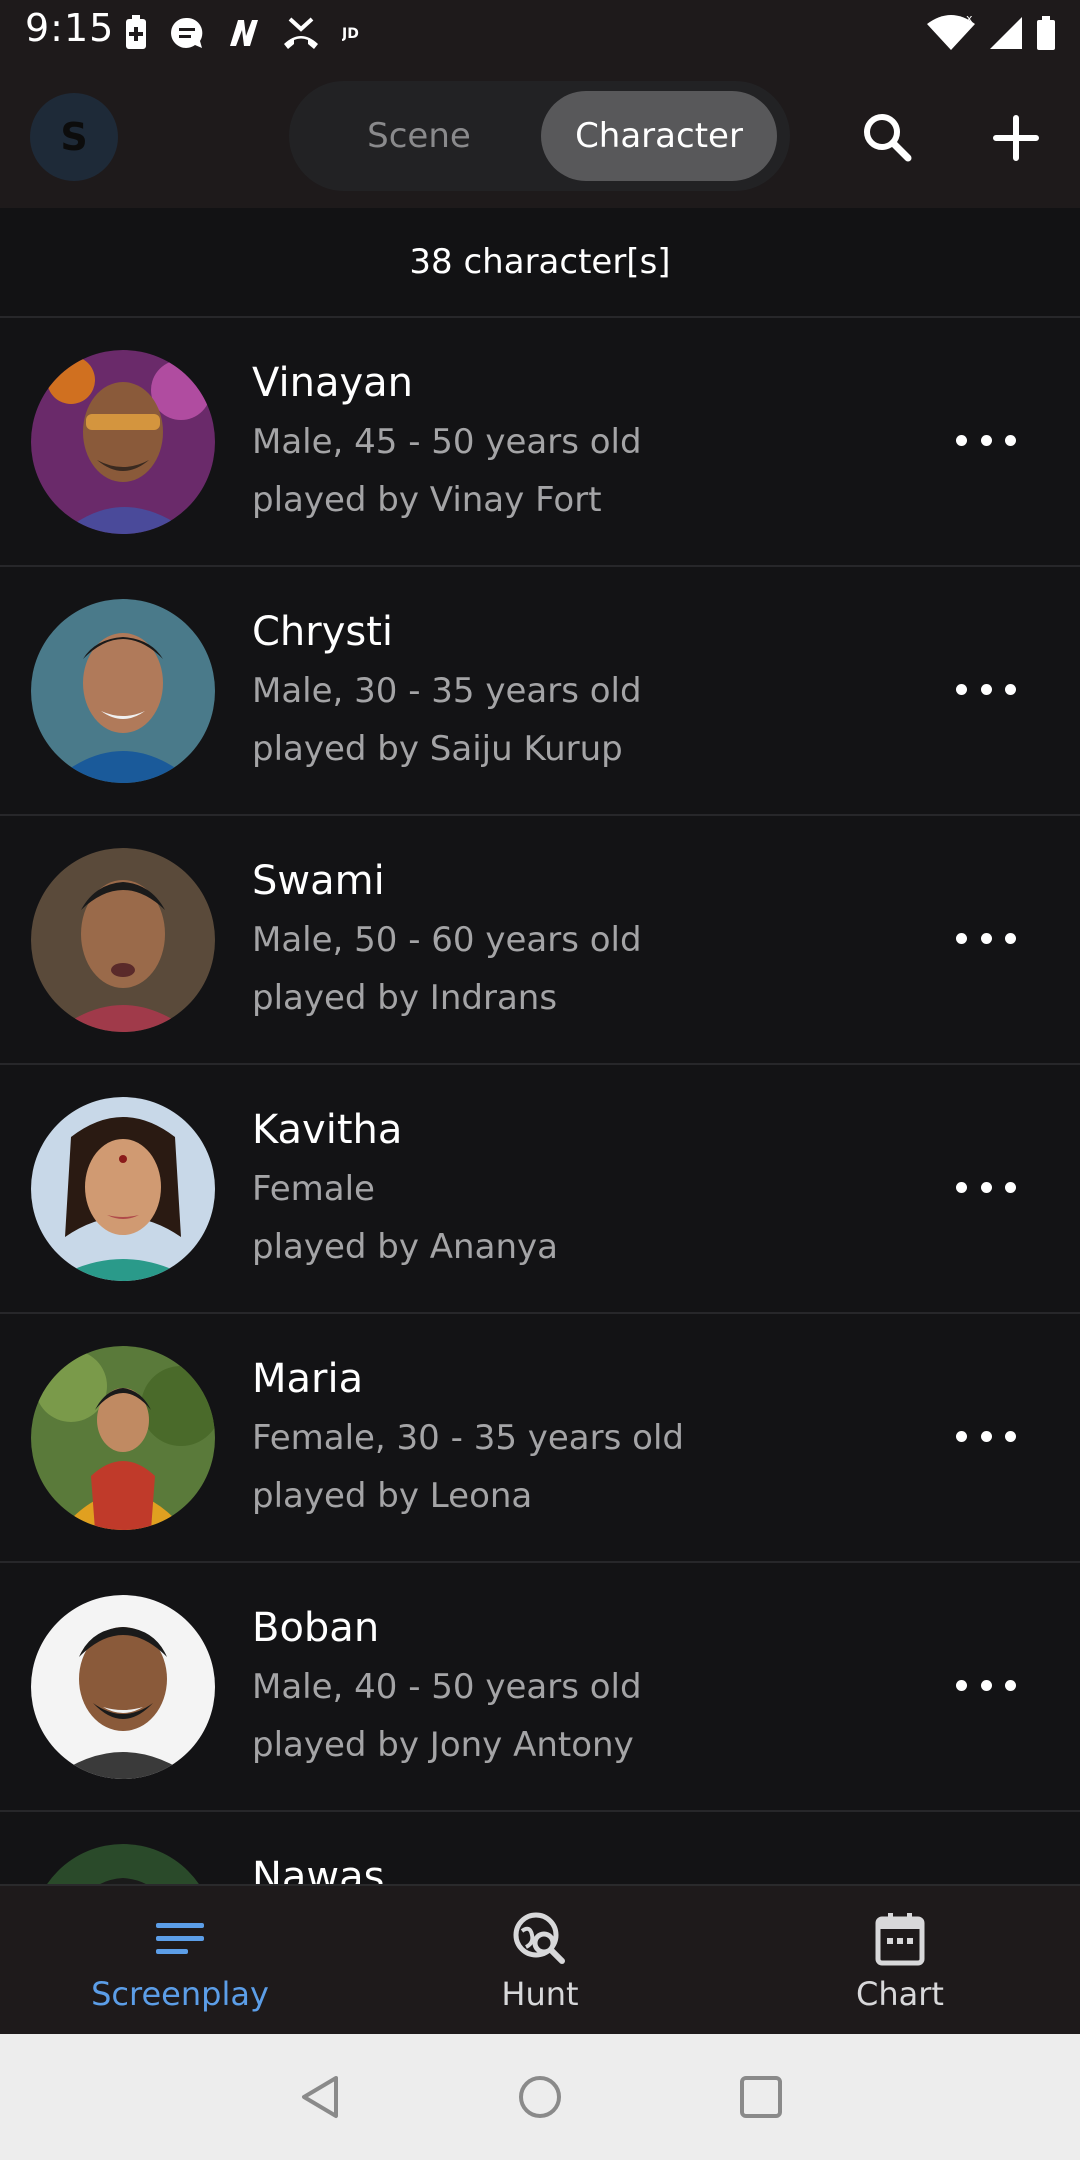  I want to click on notification-icons: JD, so click(246, 33).